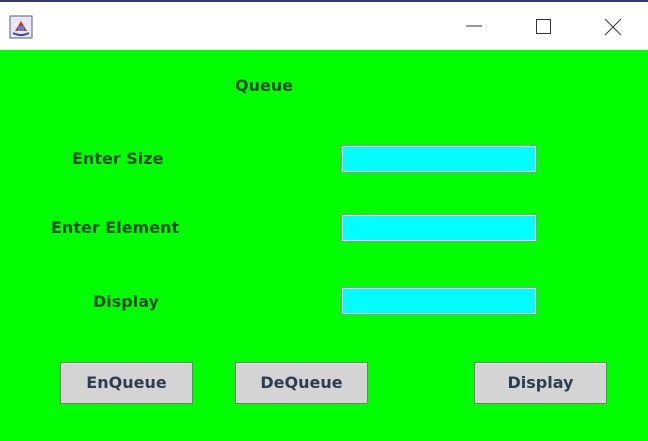 This screenshot has height=441, width=648. Describe the element at coordinates (439, 301) in the screenshot. I see `display-output-field` at that location.